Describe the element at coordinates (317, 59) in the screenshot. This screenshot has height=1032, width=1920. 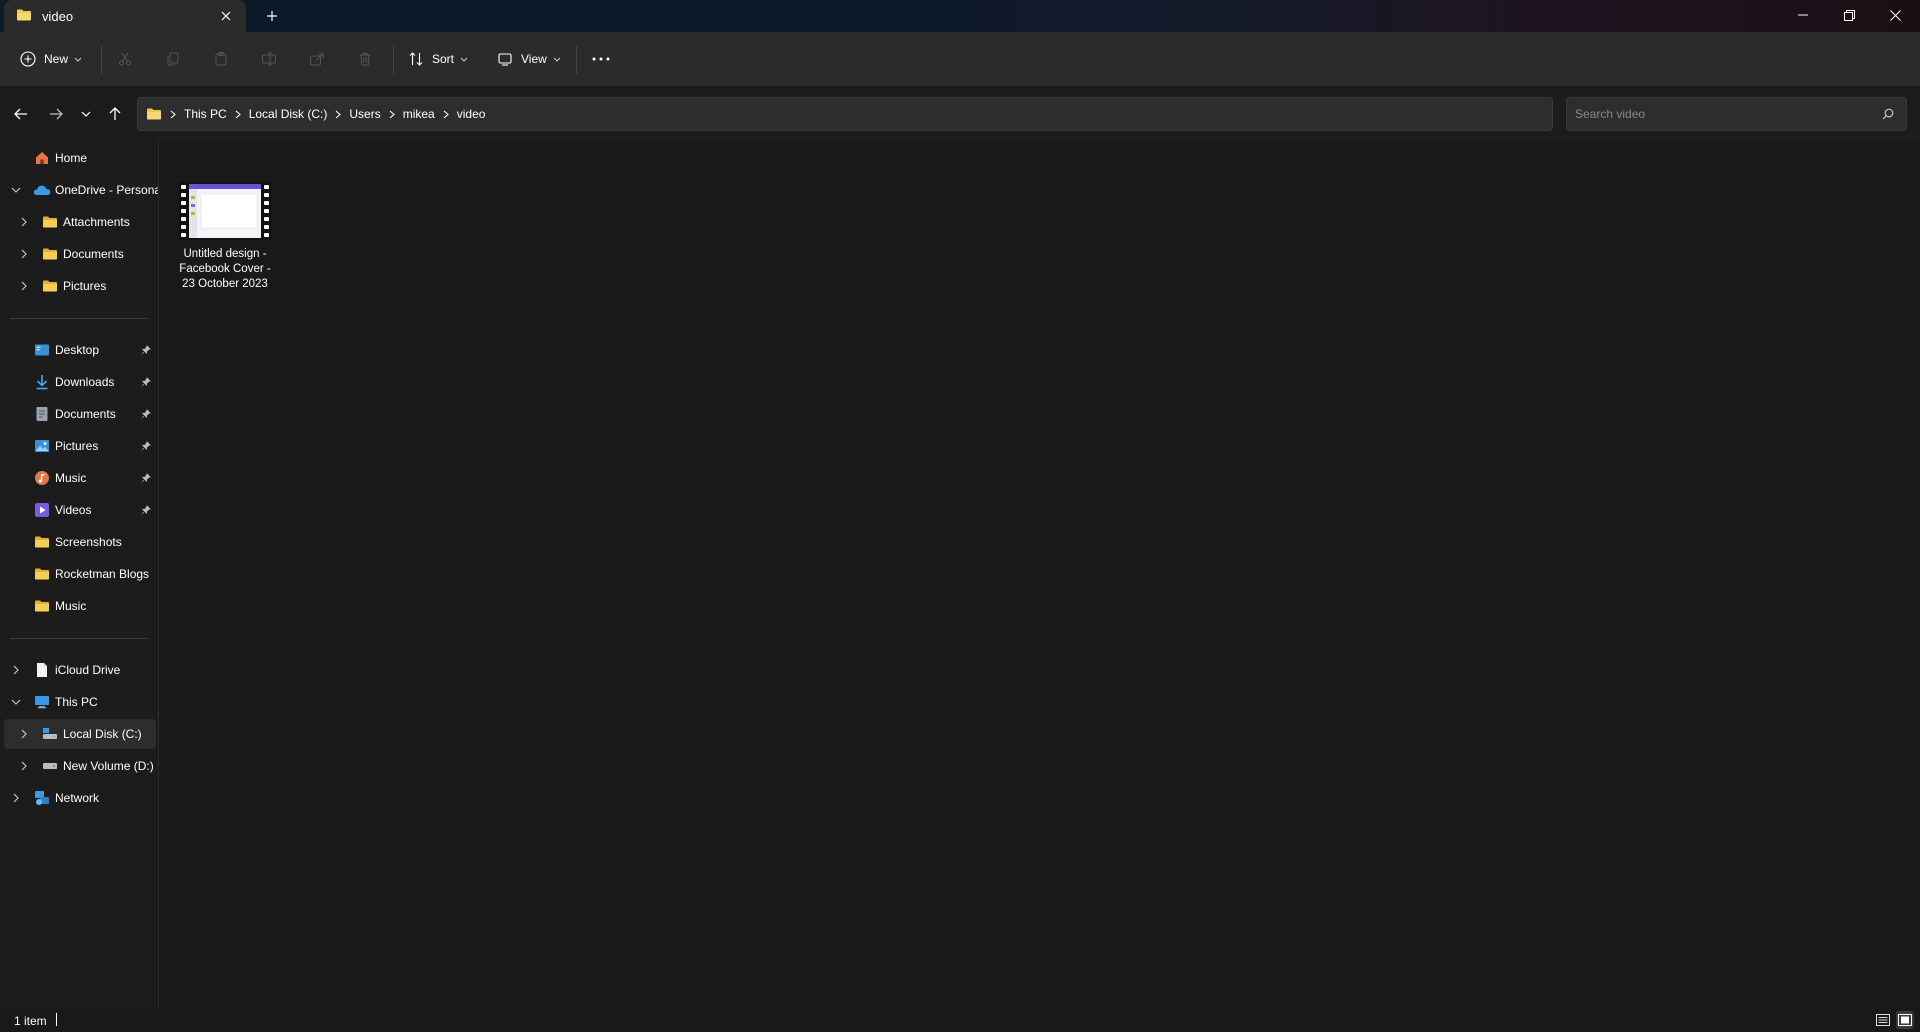
I see `share-button` at that location.